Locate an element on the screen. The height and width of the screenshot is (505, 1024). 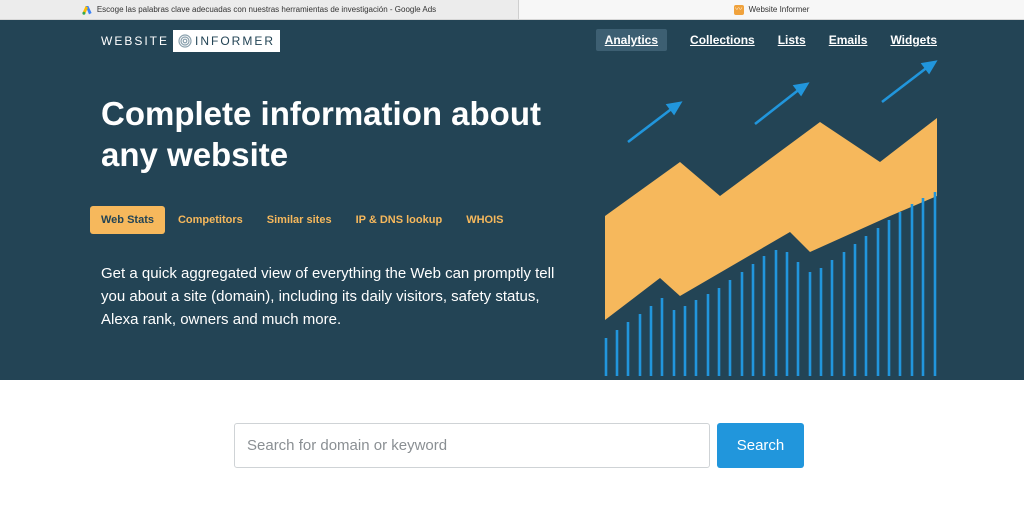
nav-emails: Emails is located at coordinates (848, 40).